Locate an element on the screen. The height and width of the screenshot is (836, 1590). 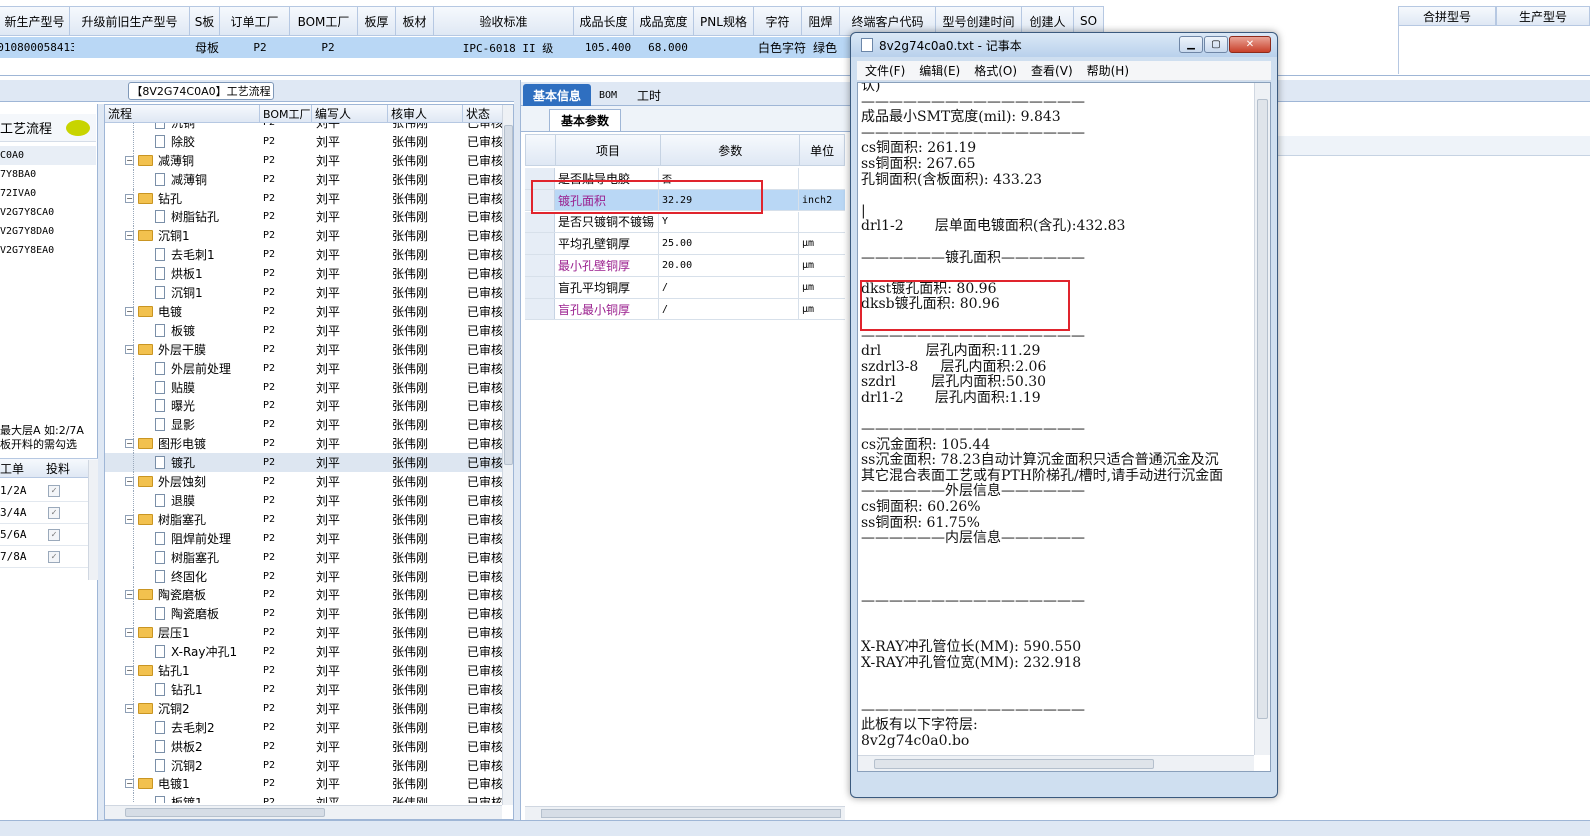
work-order-row: 1/2A ✓ is located at coordinates (44, 491).